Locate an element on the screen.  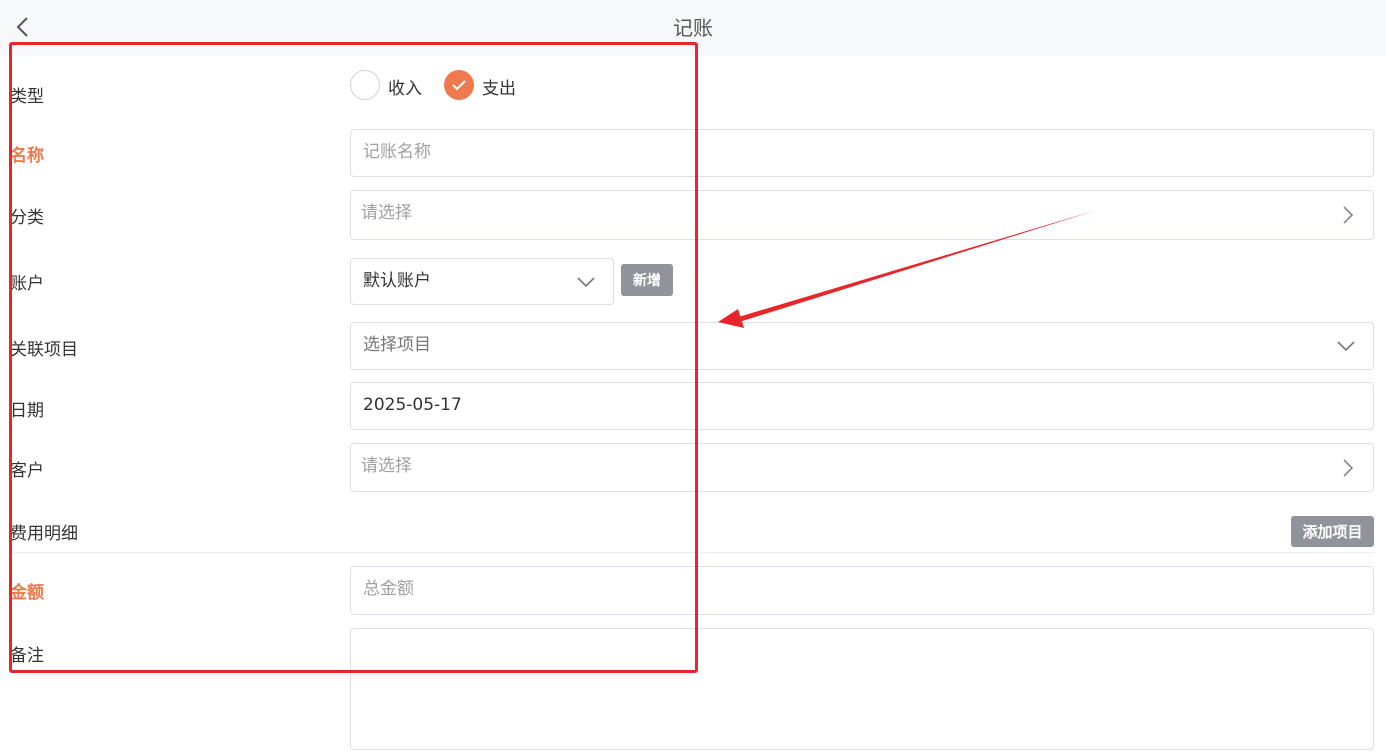
annotation-arrow-icon is located at coordinates (907, 269).